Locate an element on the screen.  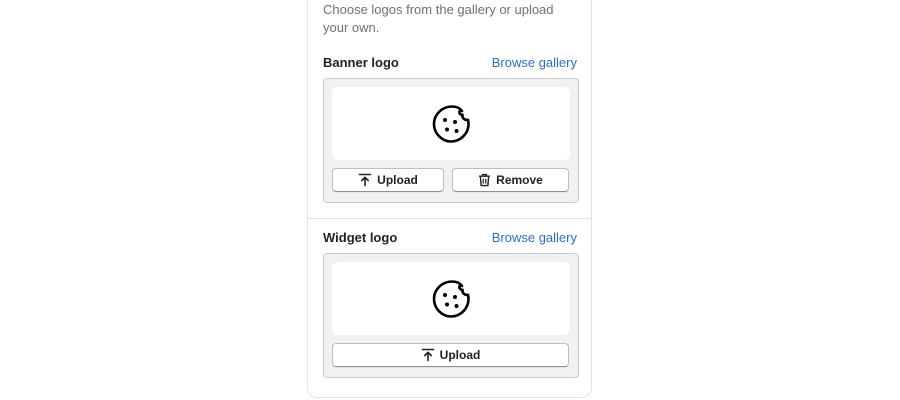
banner-upload-label: Upload is located at coordinates (397, 180).